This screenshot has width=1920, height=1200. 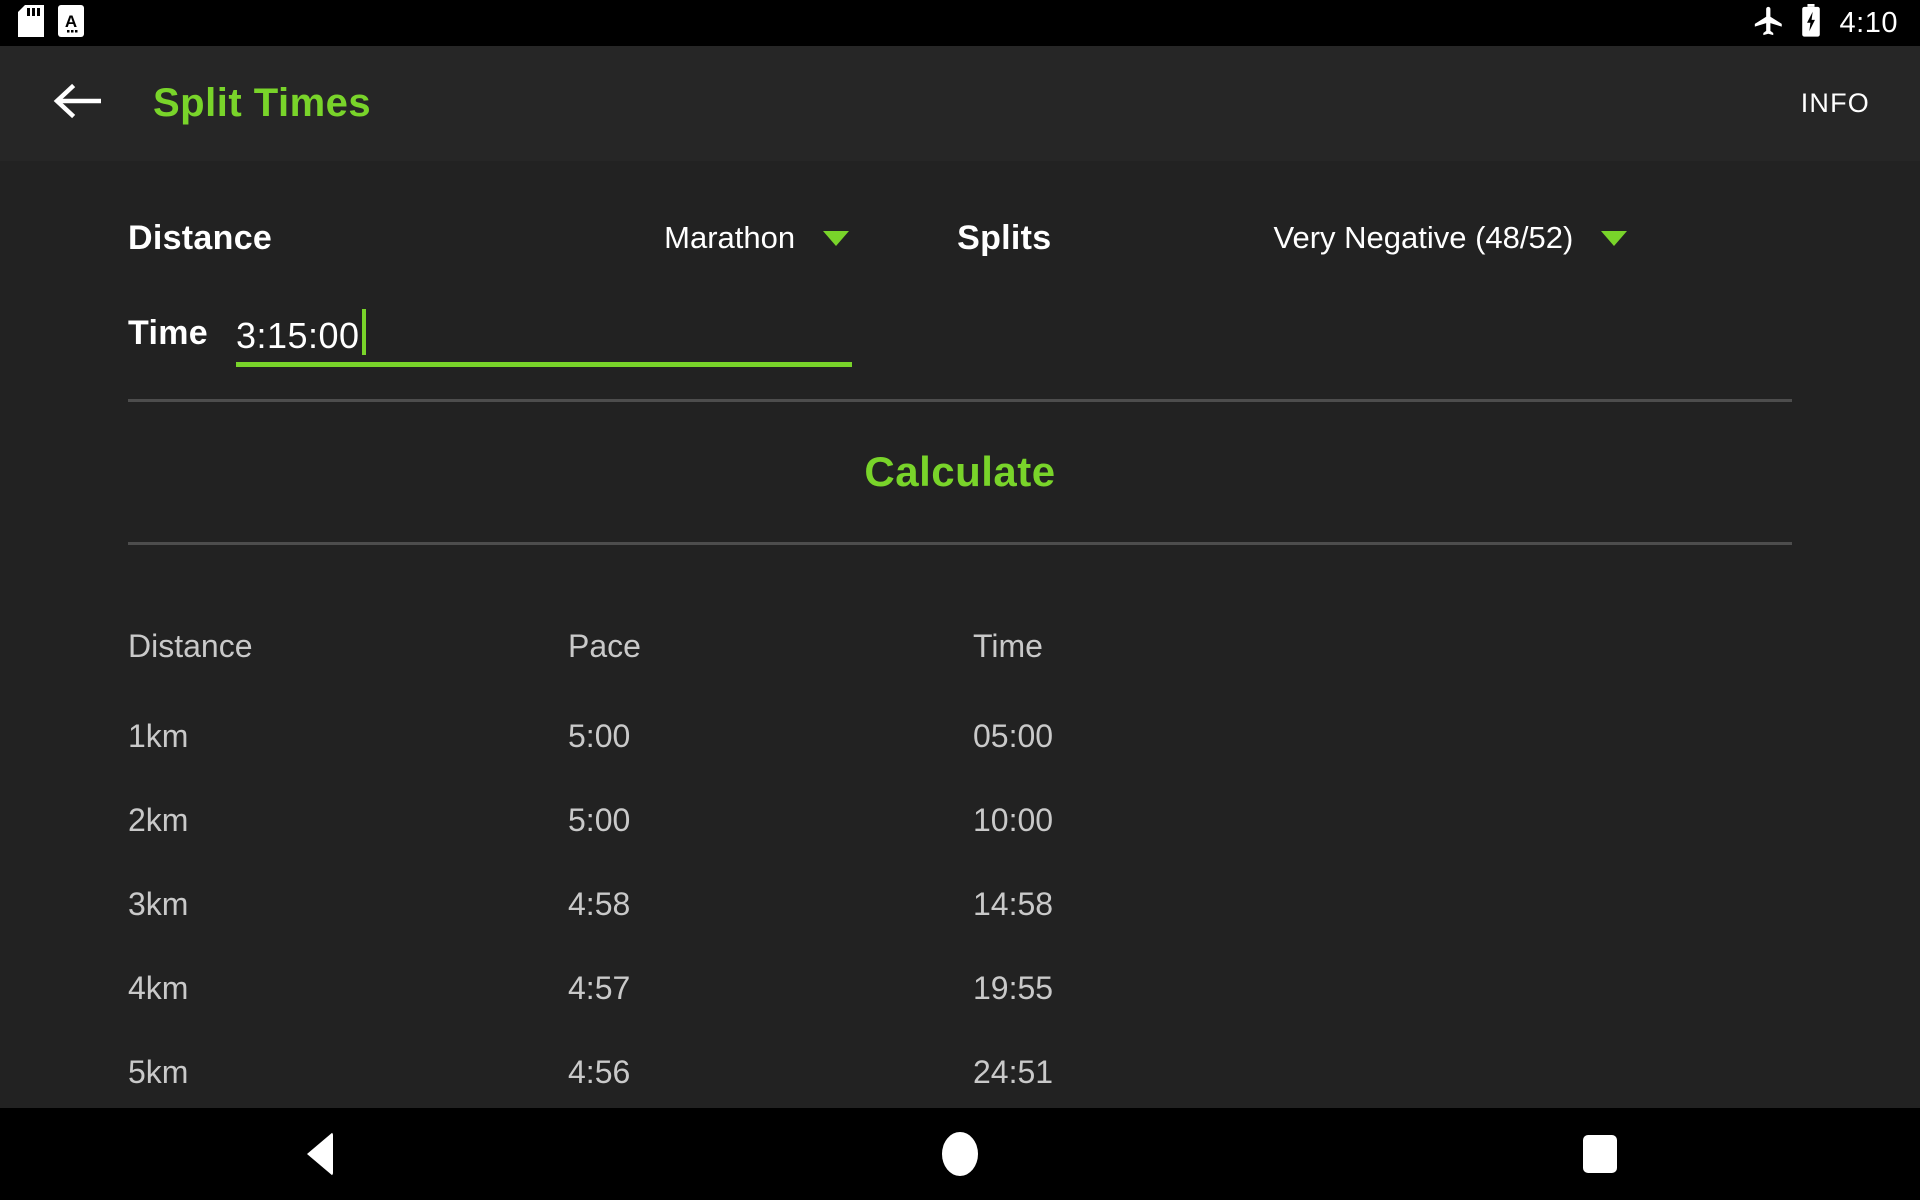 What do you see at coordinates (1811, 23) in the screenshot?
I see `battery-charging-icon` at bounding box center [1811, 23].